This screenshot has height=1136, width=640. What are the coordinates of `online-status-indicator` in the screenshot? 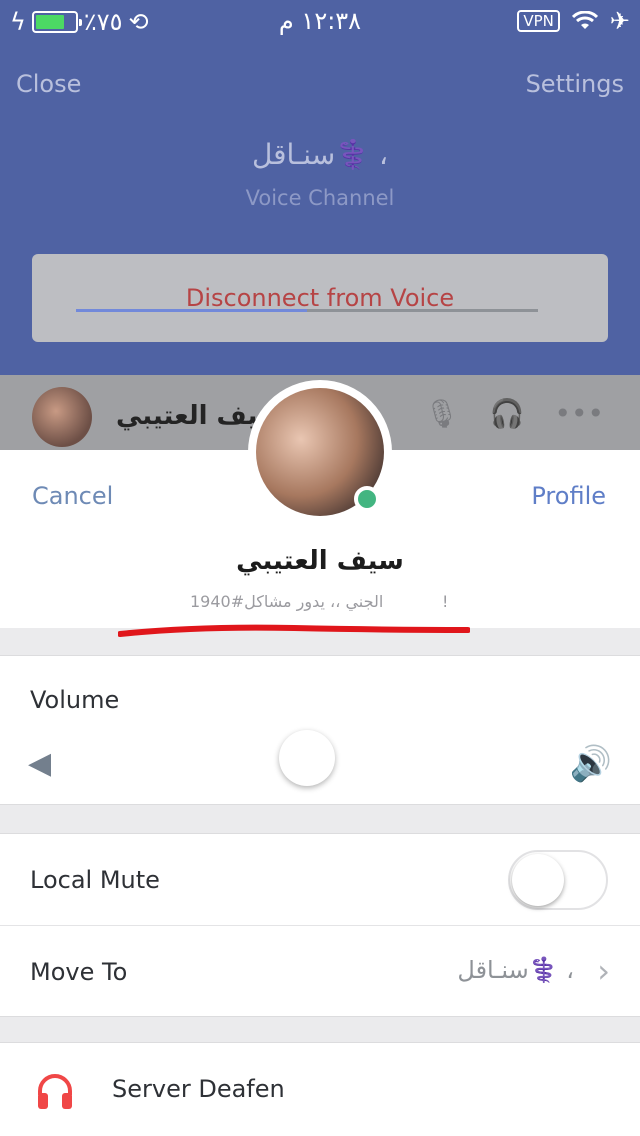 It's located at (367, 499).